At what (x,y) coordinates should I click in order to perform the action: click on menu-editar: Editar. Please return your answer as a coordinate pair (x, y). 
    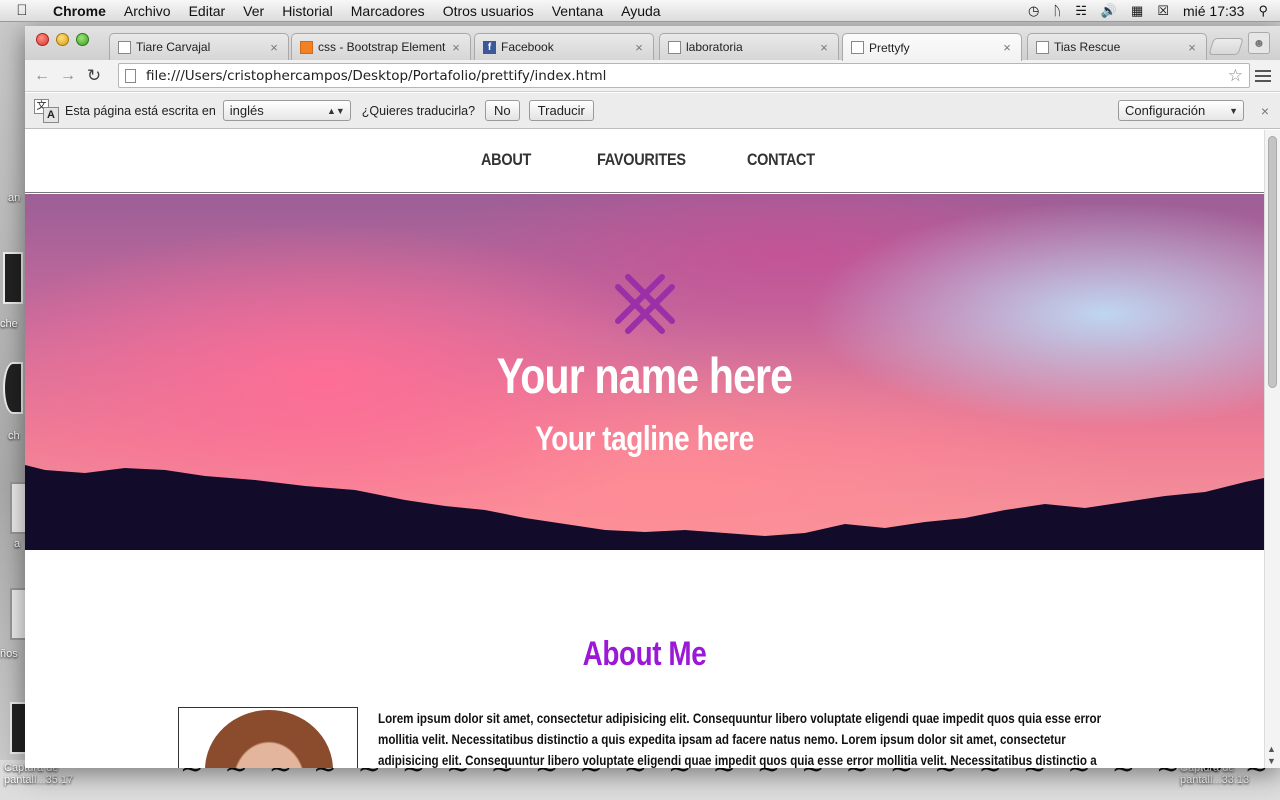
    Looking at the image, I should click on (207, 11).